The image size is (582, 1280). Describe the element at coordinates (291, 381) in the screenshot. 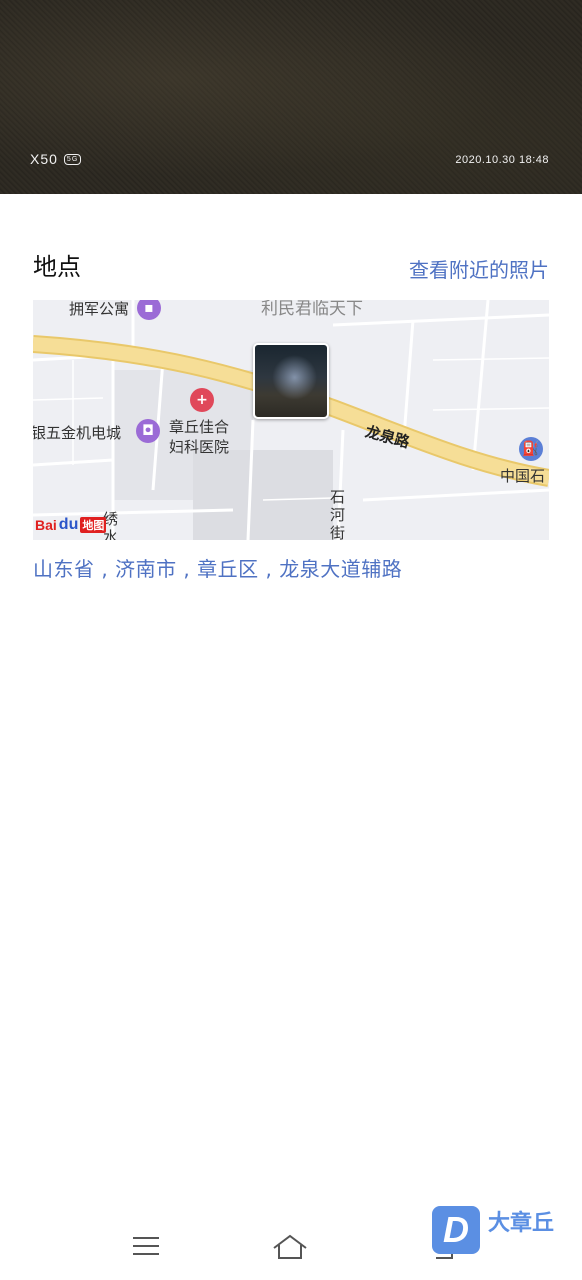

I see `photo-location-thumbnail` at that location.